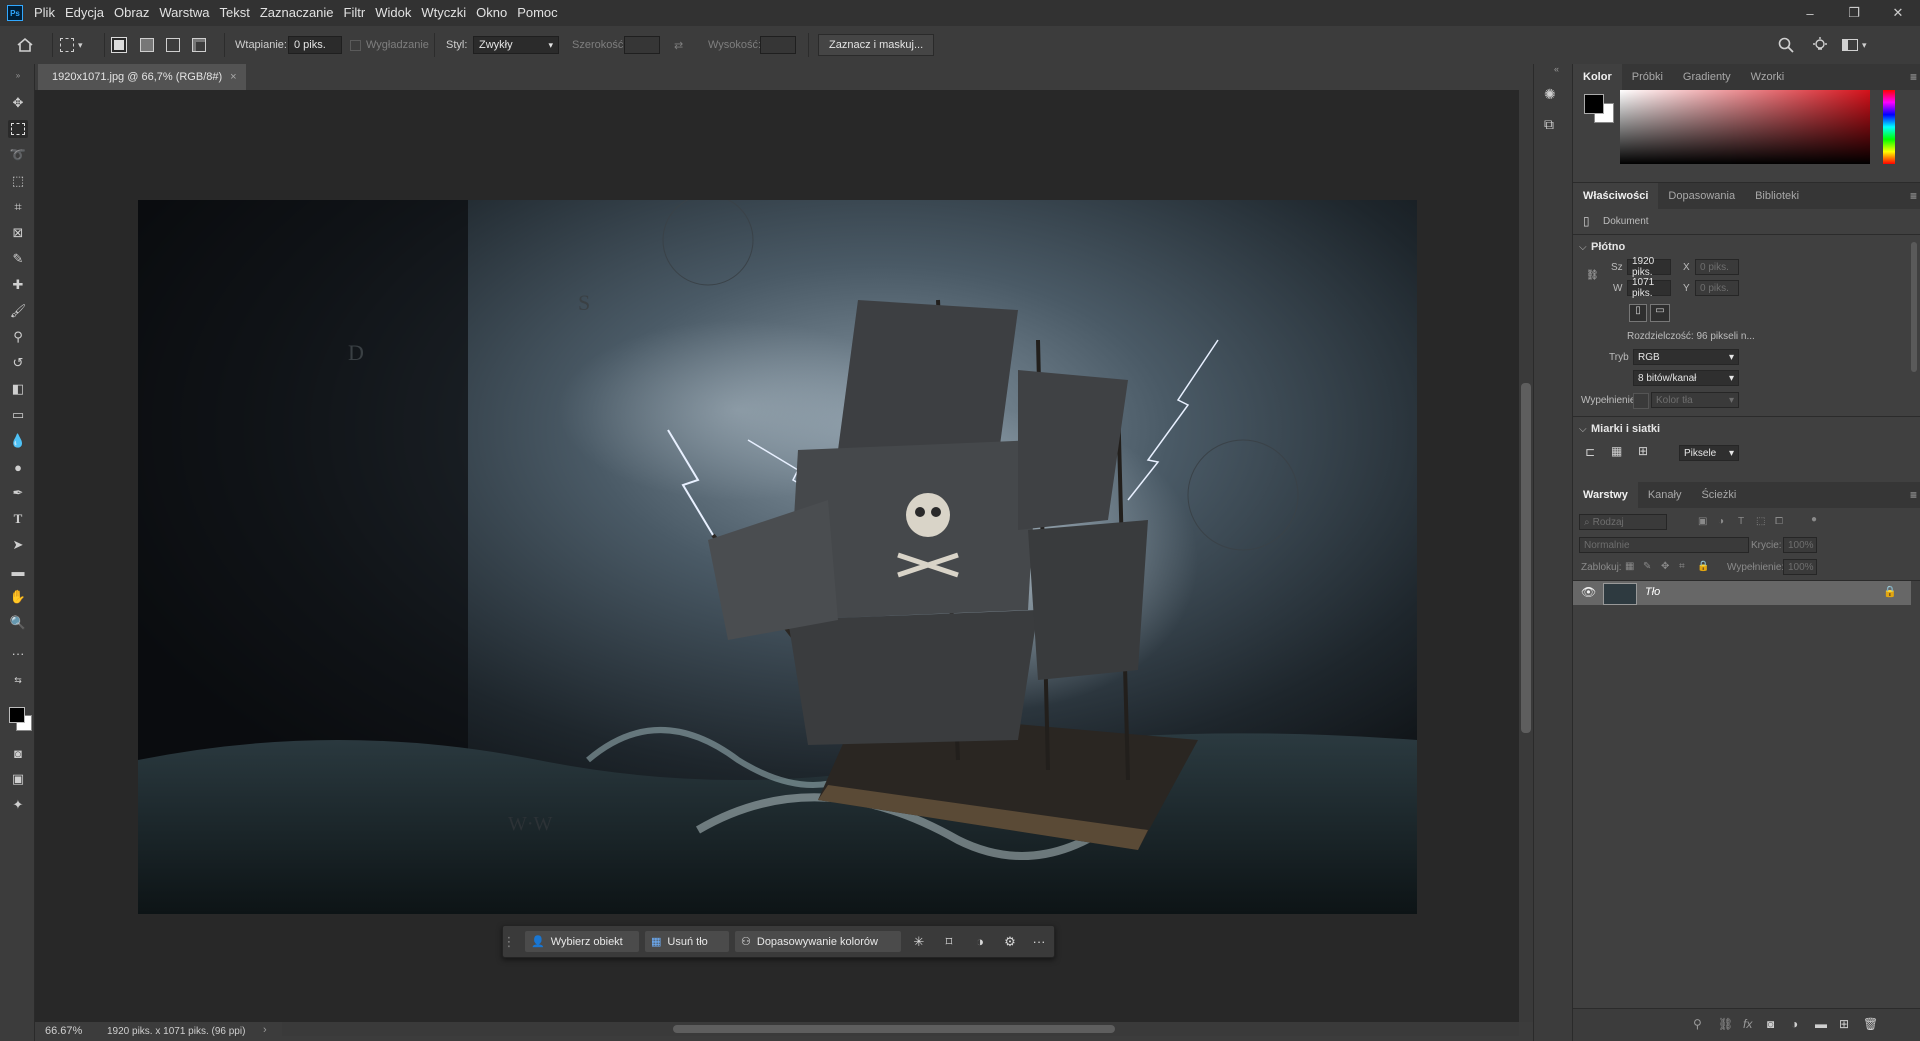 This screenshot has height=1041, width=1920. What do you see at coordinates (18, 181) in the screenshot?
I see `object-select-tool-icon: ⬚` at bounding box center [18, 181].